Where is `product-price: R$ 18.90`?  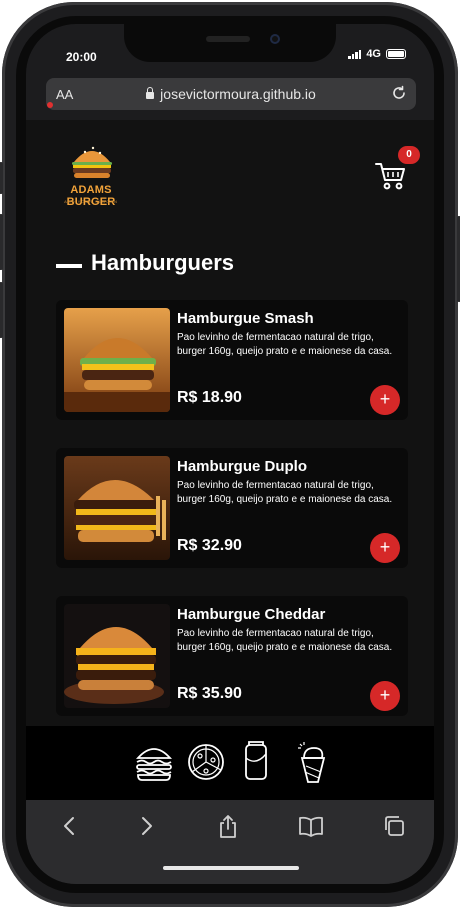 product-price: R$ 18.90 is located at coordinates (209, 397).